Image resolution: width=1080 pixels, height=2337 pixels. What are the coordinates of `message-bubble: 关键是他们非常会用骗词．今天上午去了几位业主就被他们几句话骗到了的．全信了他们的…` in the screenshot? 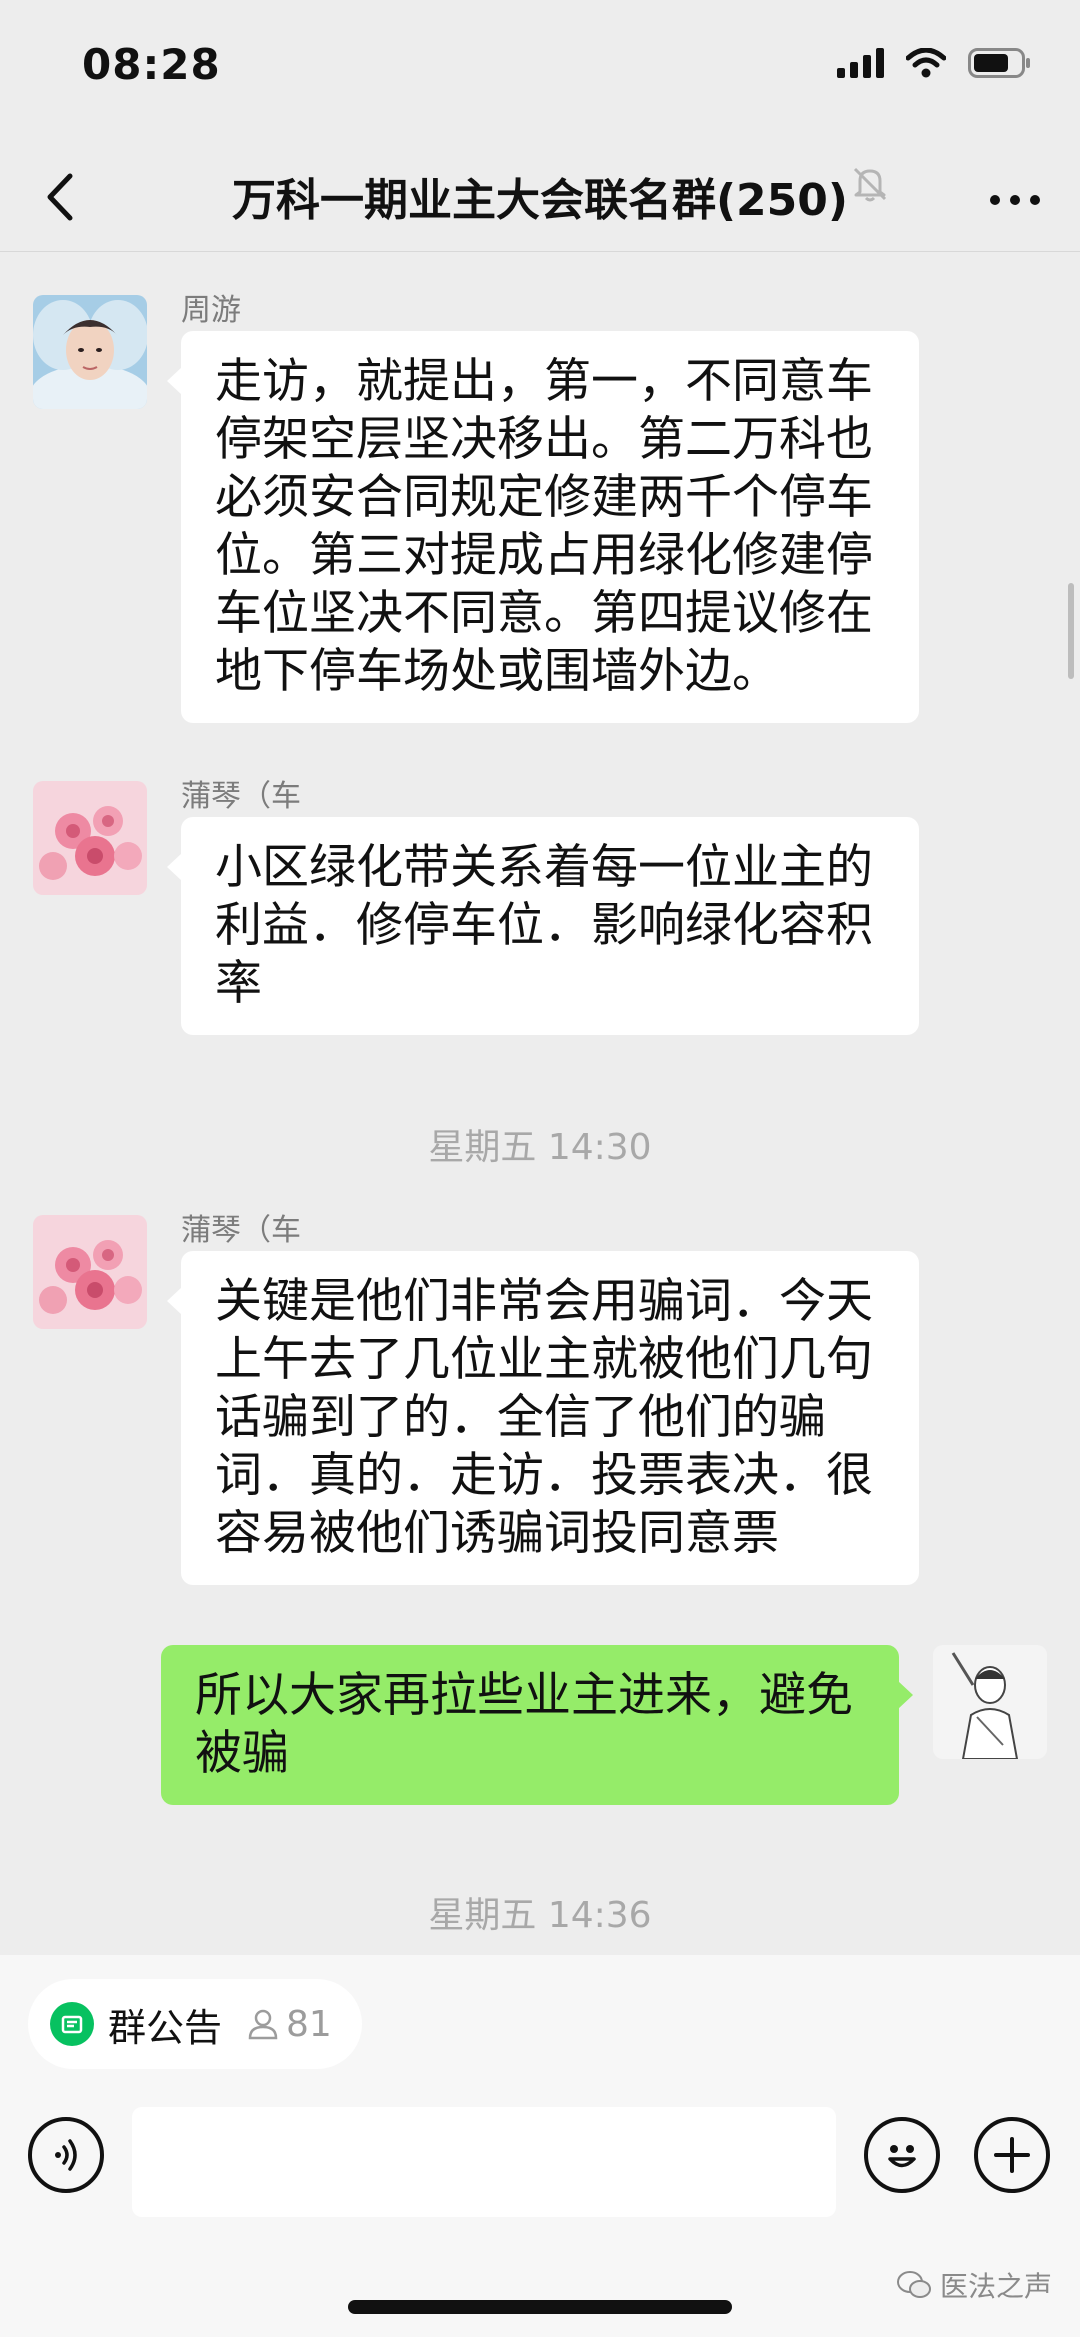 It's located at (543, 1418).